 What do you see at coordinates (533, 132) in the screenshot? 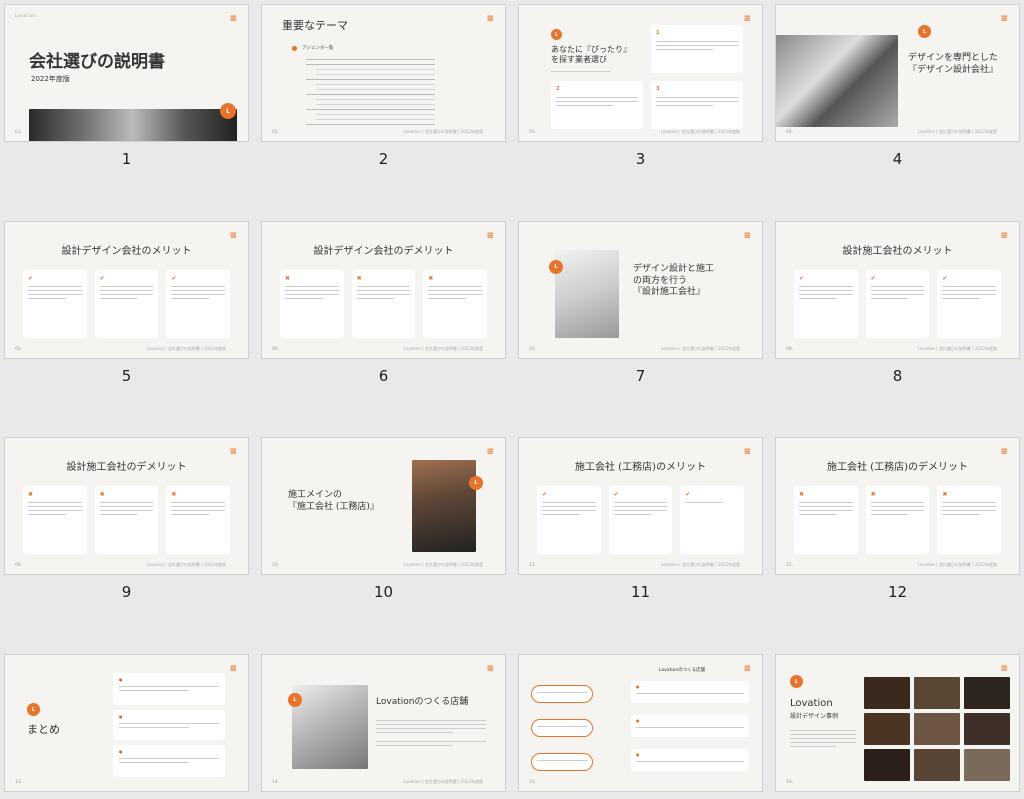
I see `page-number: 03.` at bounding box center [533, 132].